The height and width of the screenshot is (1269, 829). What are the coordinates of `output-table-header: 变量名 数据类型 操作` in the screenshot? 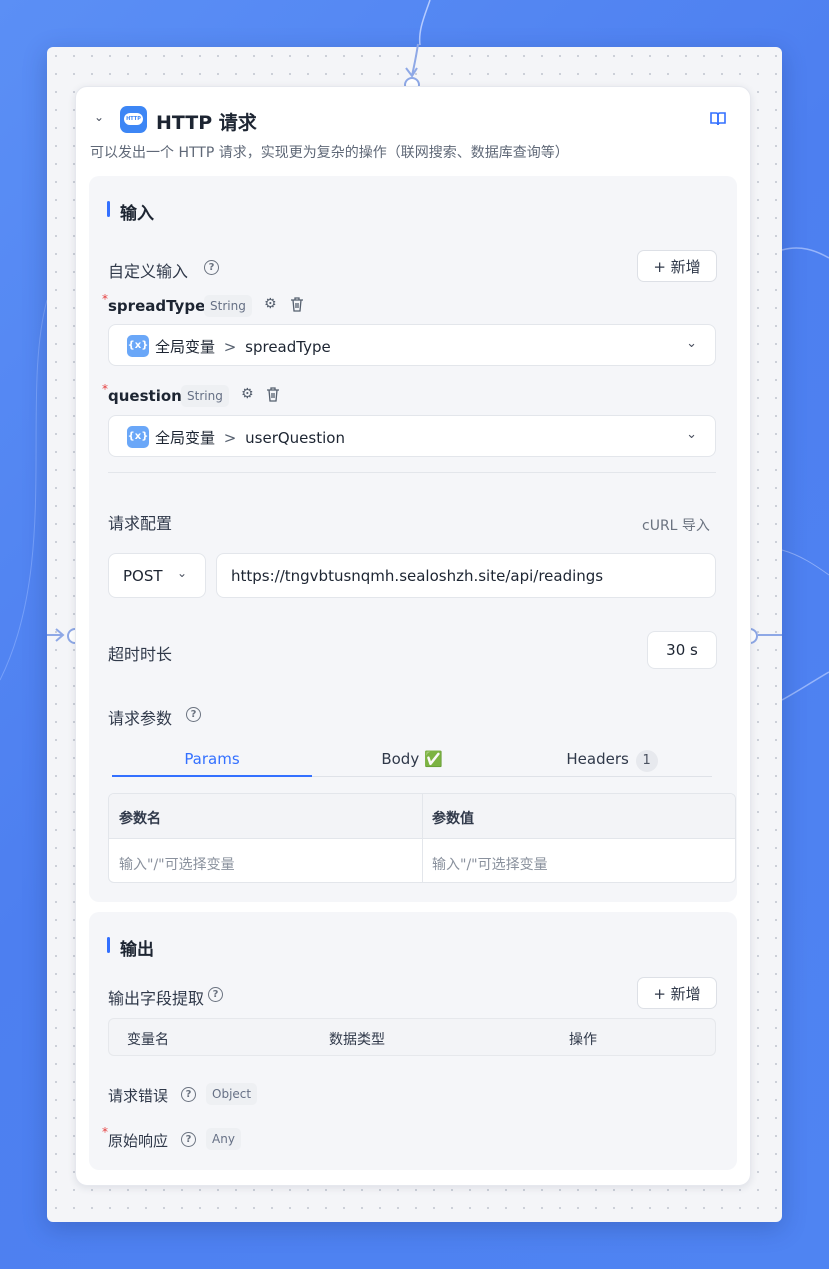 It's located at (412, 1037).